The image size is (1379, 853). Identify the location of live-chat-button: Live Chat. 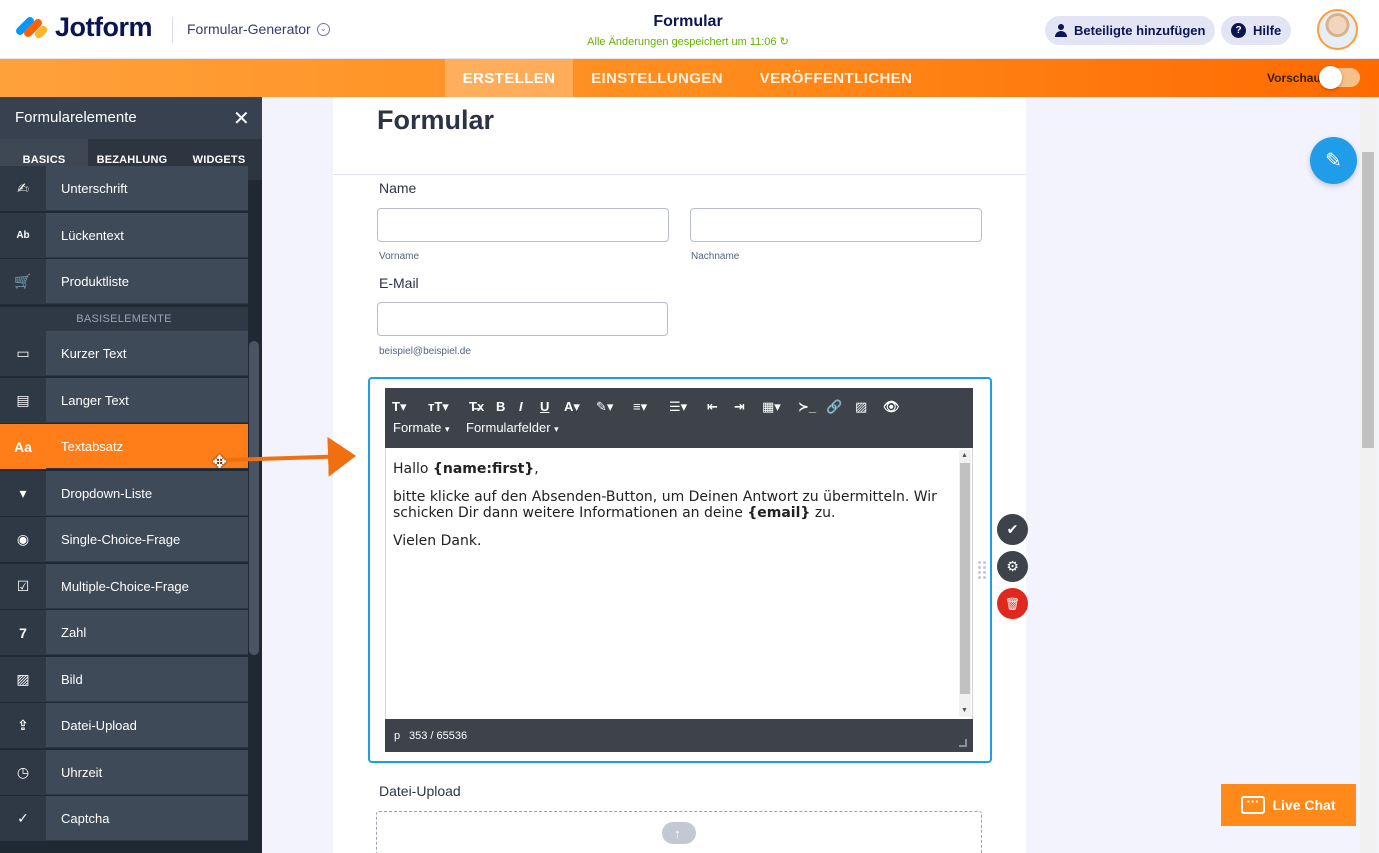
(1288, 805).